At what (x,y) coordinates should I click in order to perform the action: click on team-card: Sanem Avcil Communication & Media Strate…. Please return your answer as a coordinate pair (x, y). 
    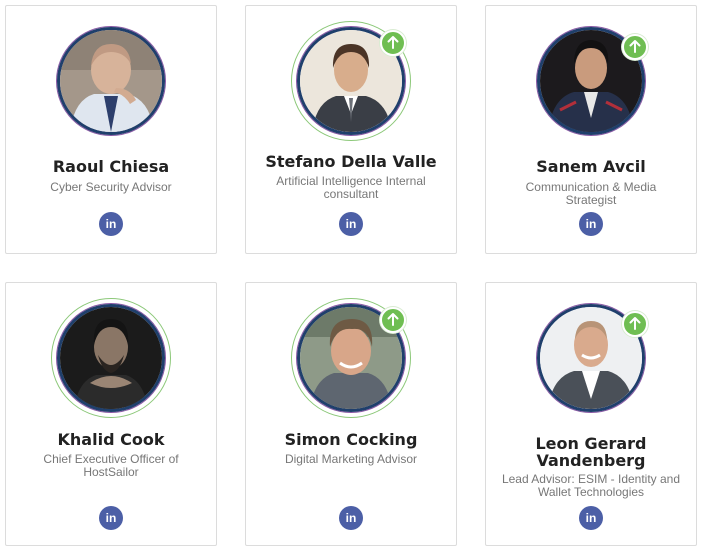
    Looking at the image, I should click on (591, 129).